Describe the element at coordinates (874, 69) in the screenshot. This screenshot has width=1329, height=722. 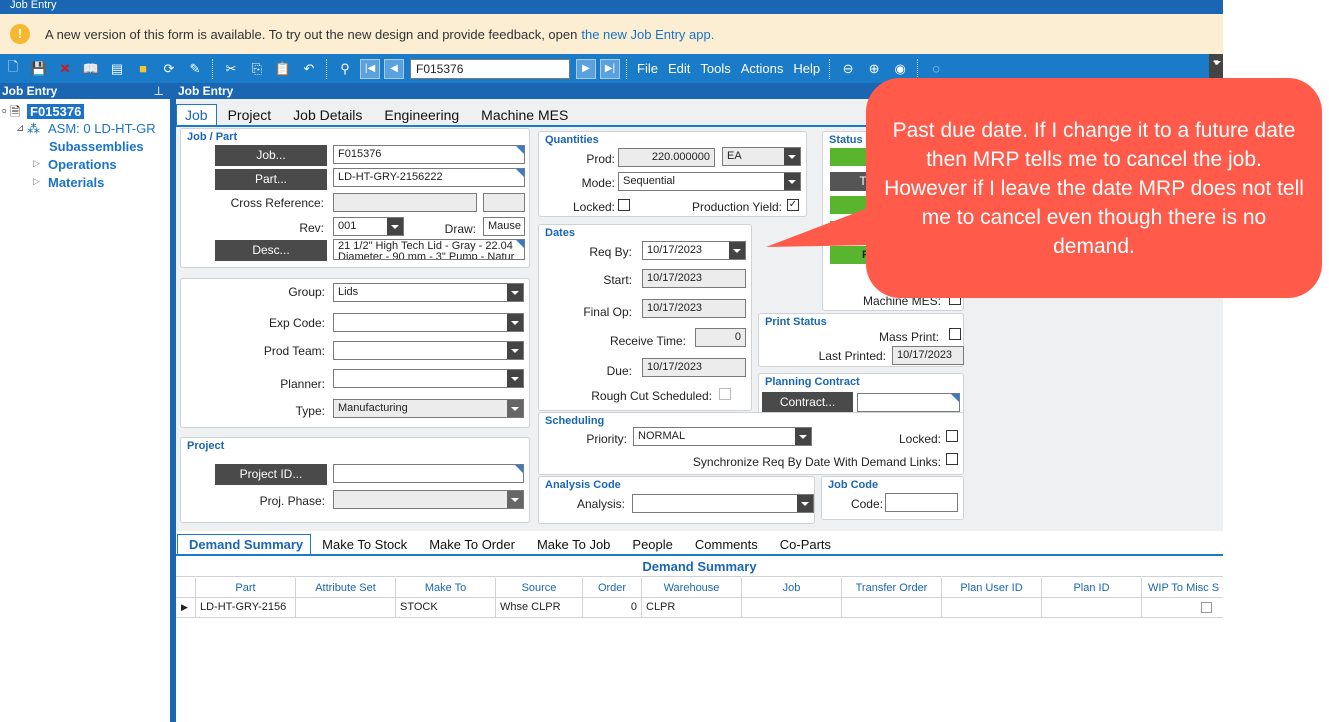
I see `forward-icon: ⊕` at that location.